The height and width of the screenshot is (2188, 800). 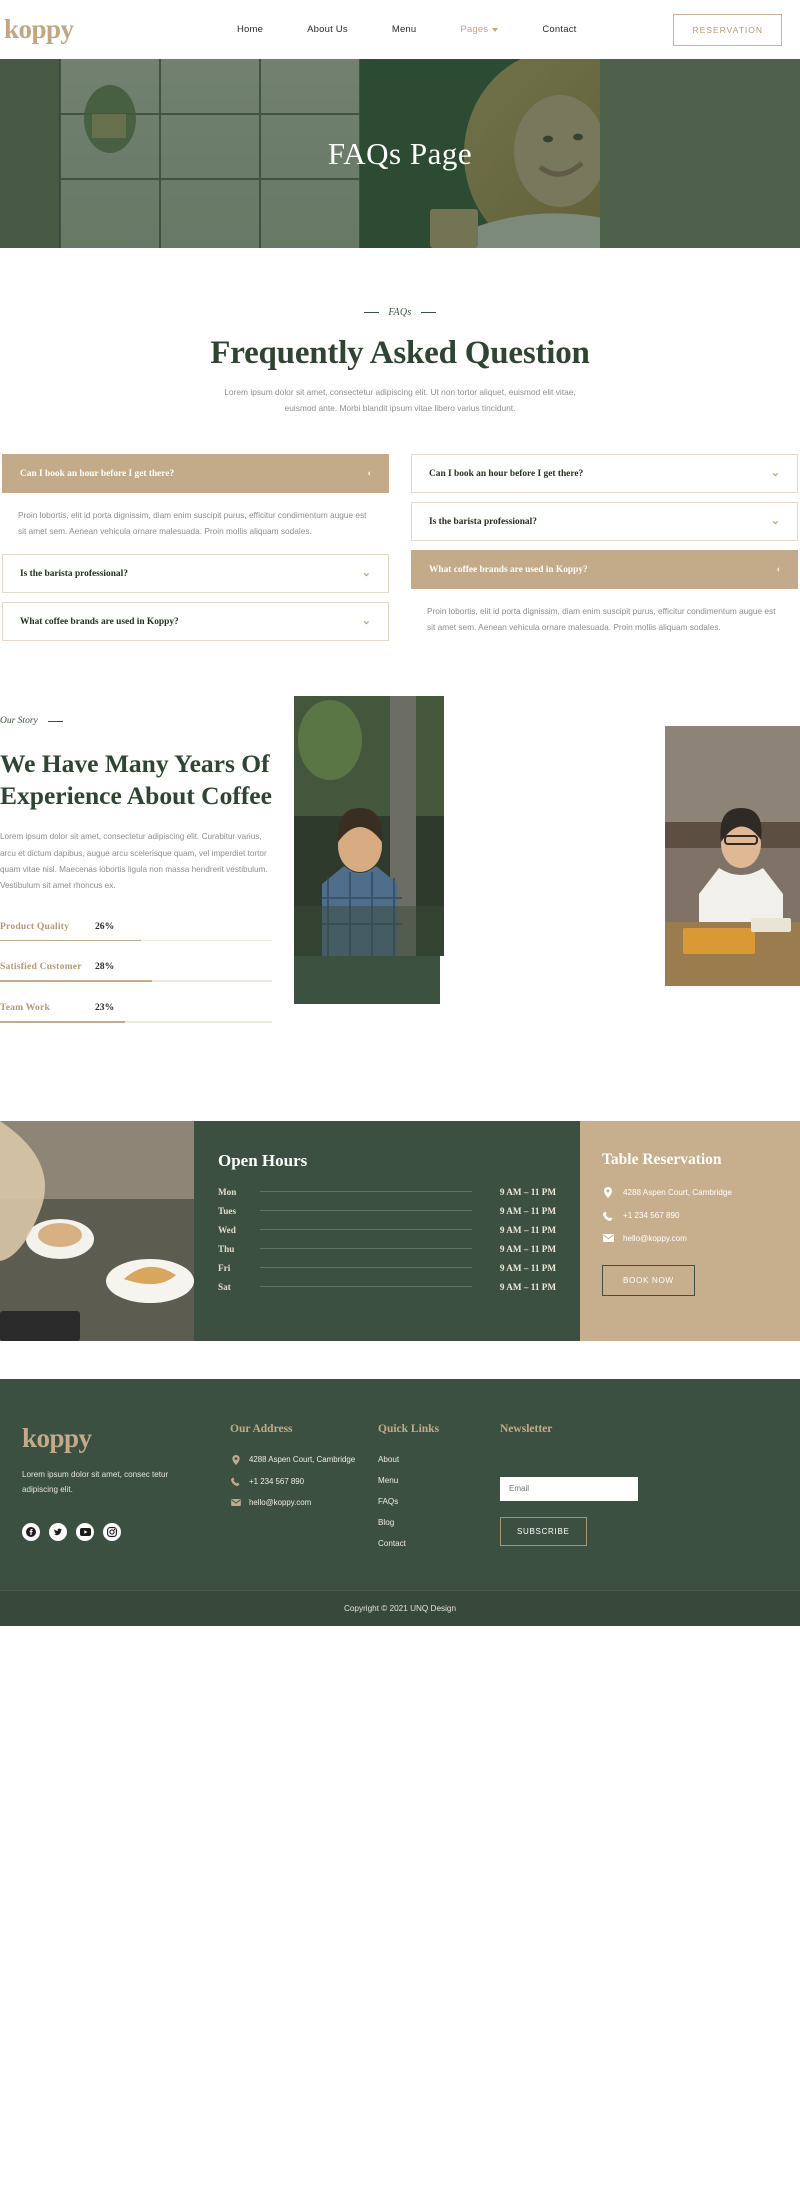 What do you see at coordinates (85, 1532) in the screenshot?
I see `youtube-icon` at bounding box center [85, 1532].